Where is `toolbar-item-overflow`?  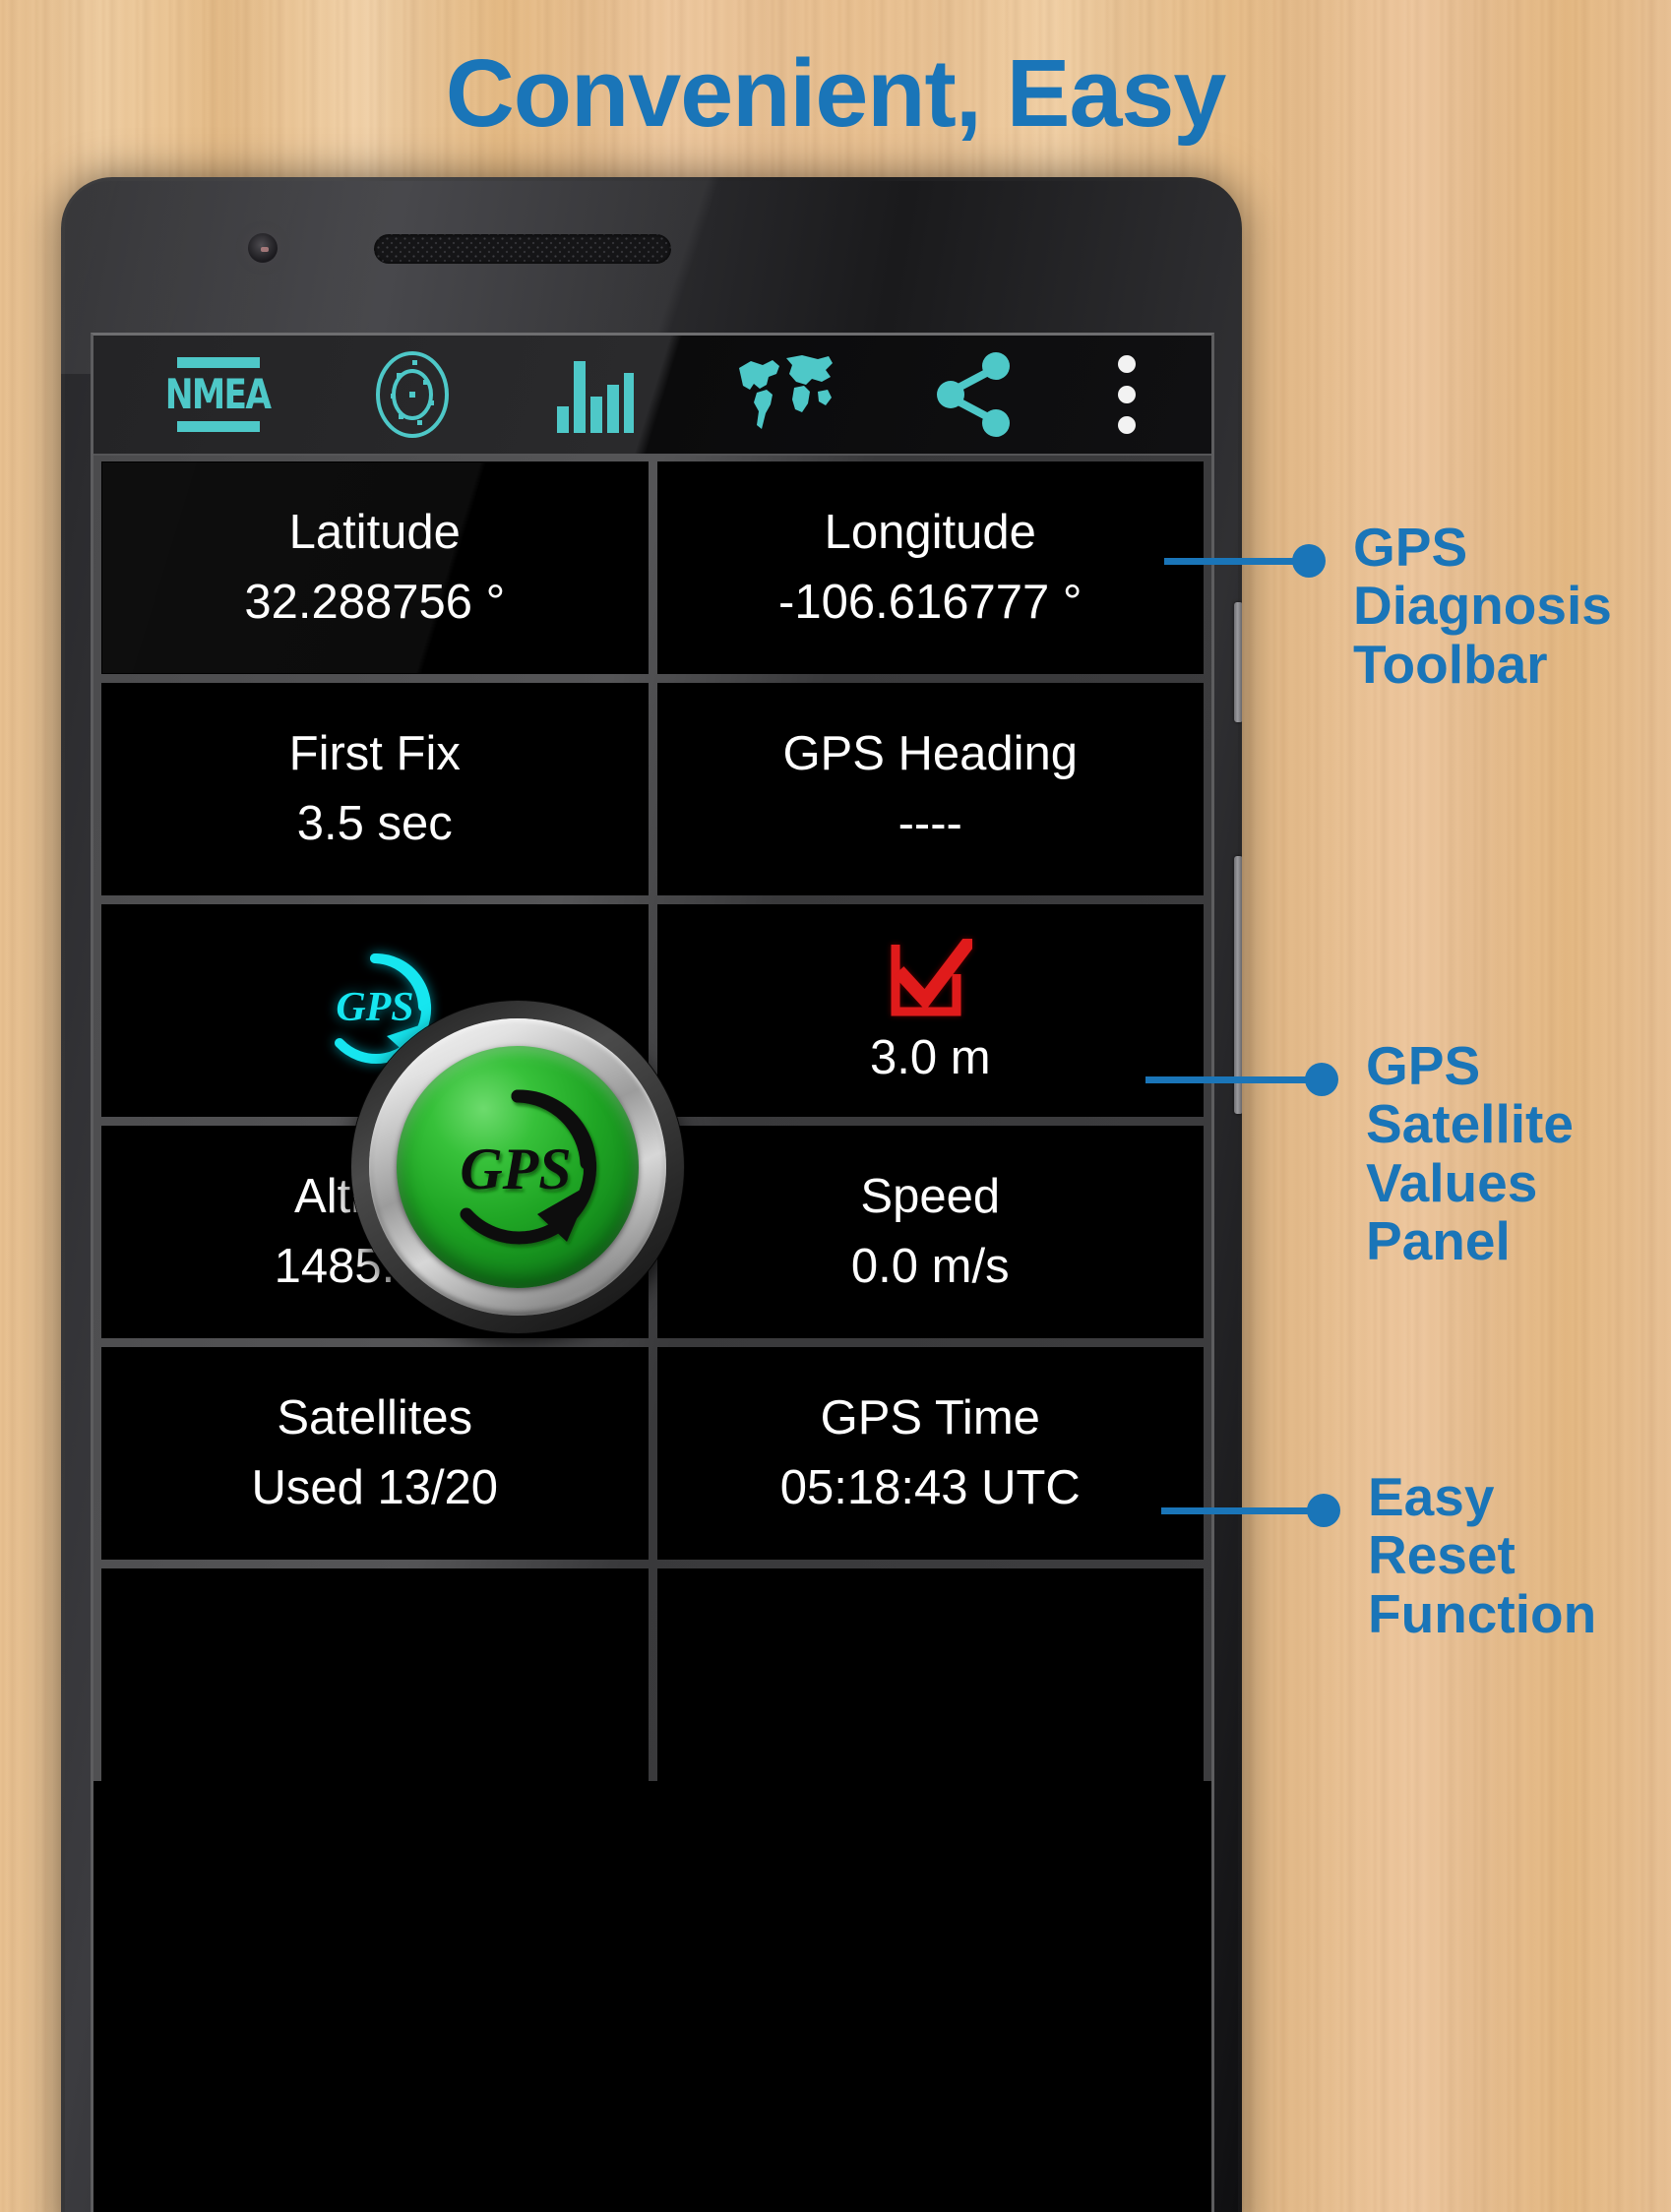
toolbar-item-overflow is located at coordinates (1127, 394).